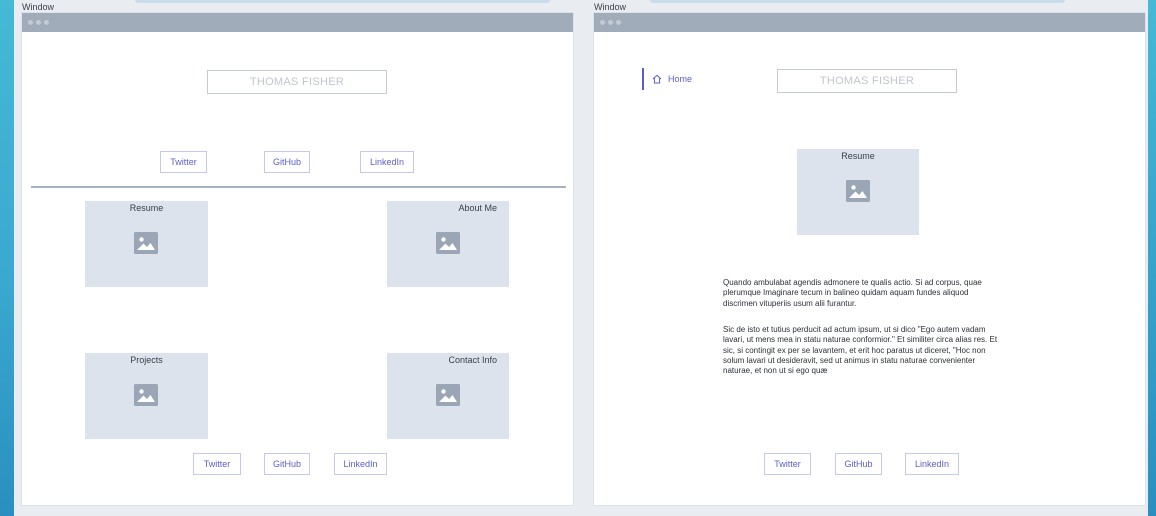  I want to click on card-contact-info: Contact Info, so click(448, 396).